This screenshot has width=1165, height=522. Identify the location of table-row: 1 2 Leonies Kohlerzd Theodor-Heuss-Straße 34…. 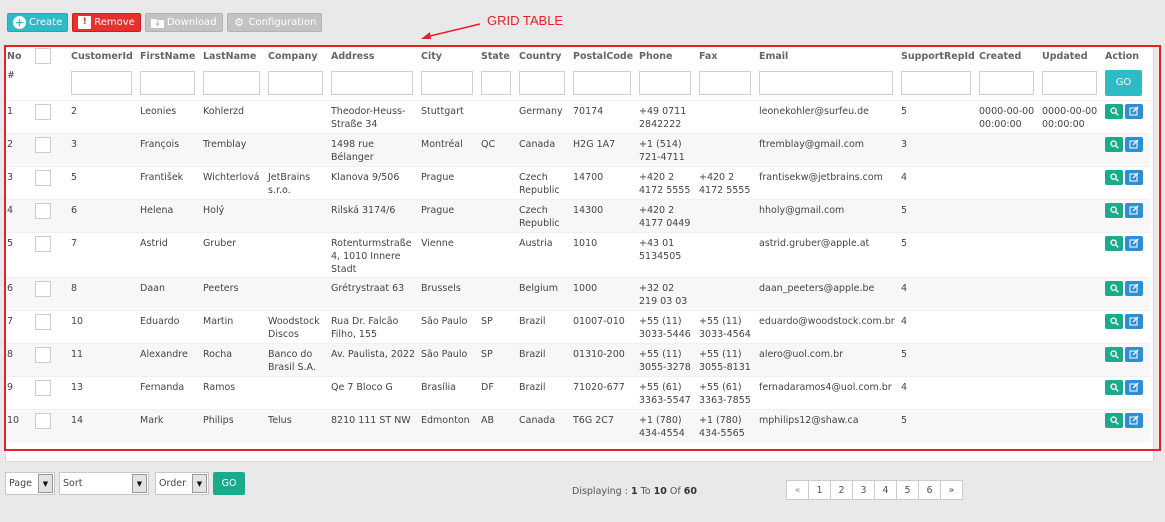
(578, 116).